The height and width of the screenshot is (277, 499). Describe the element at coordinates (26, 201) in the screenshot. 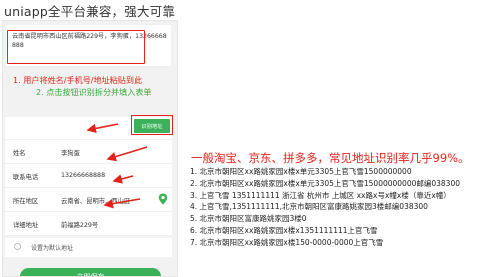

I see `region-label: 所在地区` at that location.